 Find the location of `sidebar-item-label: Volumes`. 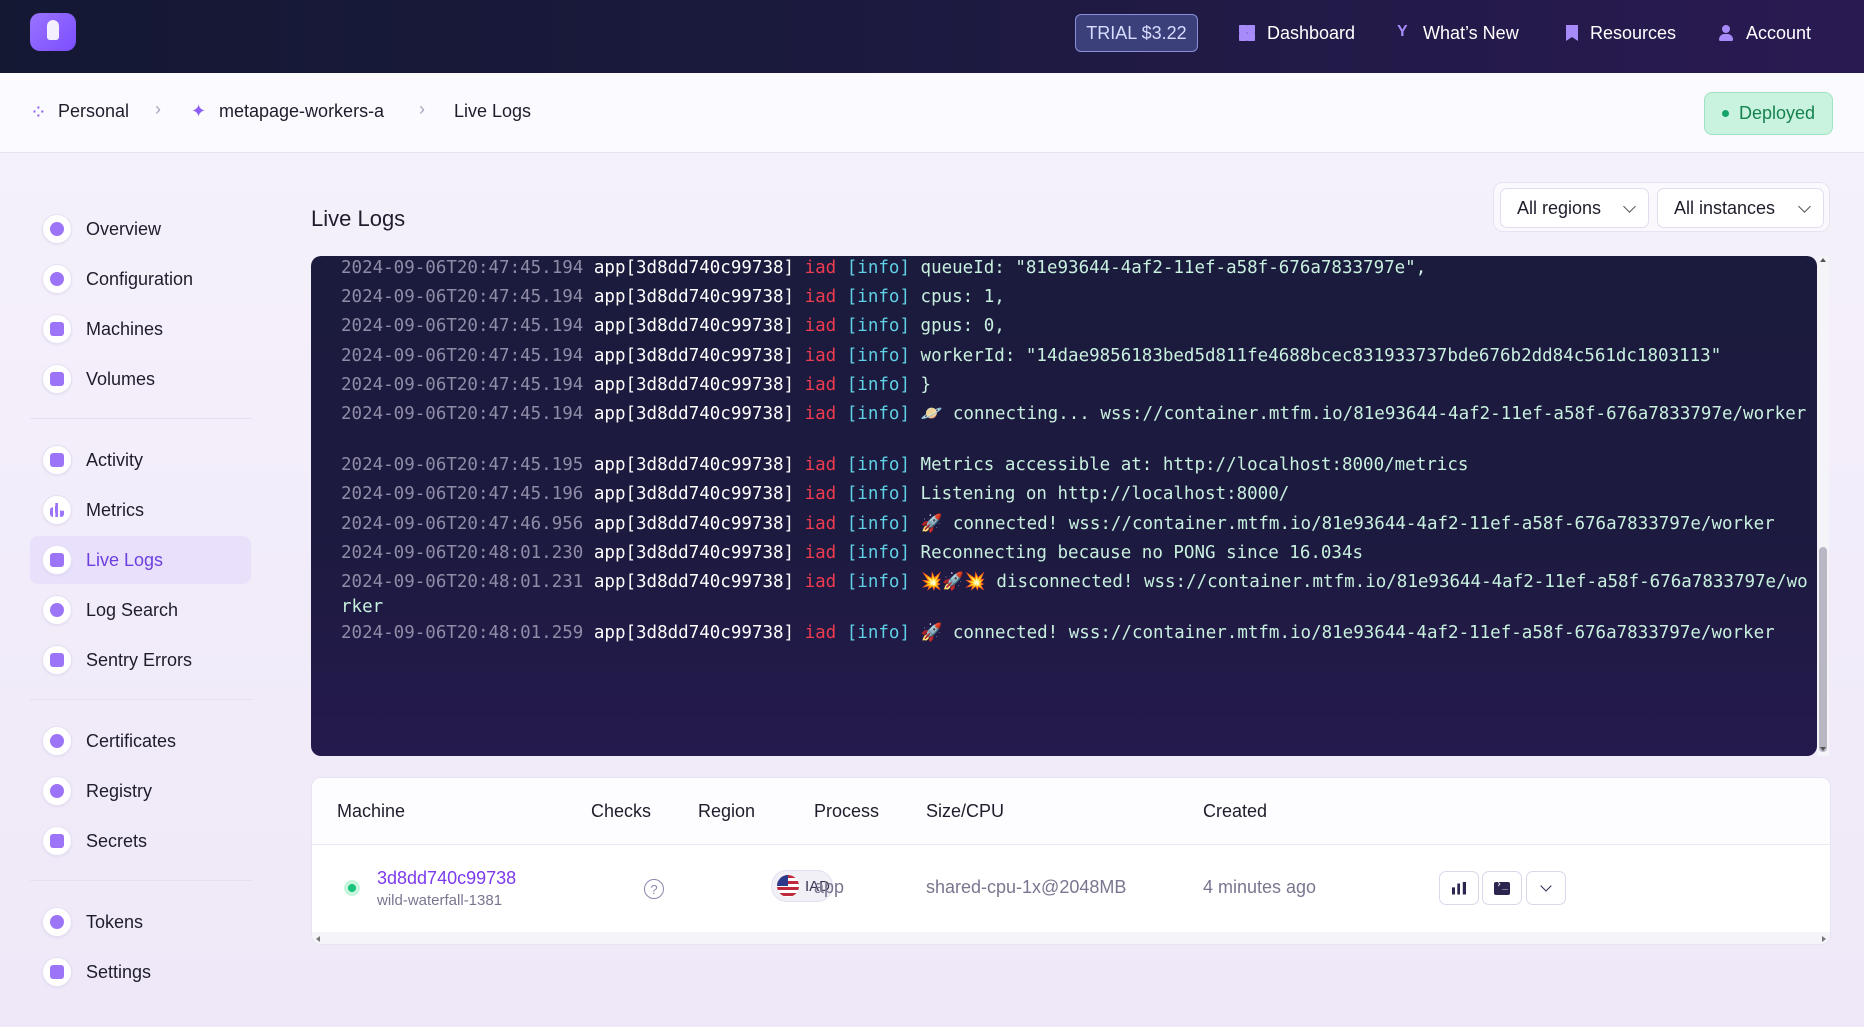

sidebar-item-label: Volumes is located at coordinates (121, 378).